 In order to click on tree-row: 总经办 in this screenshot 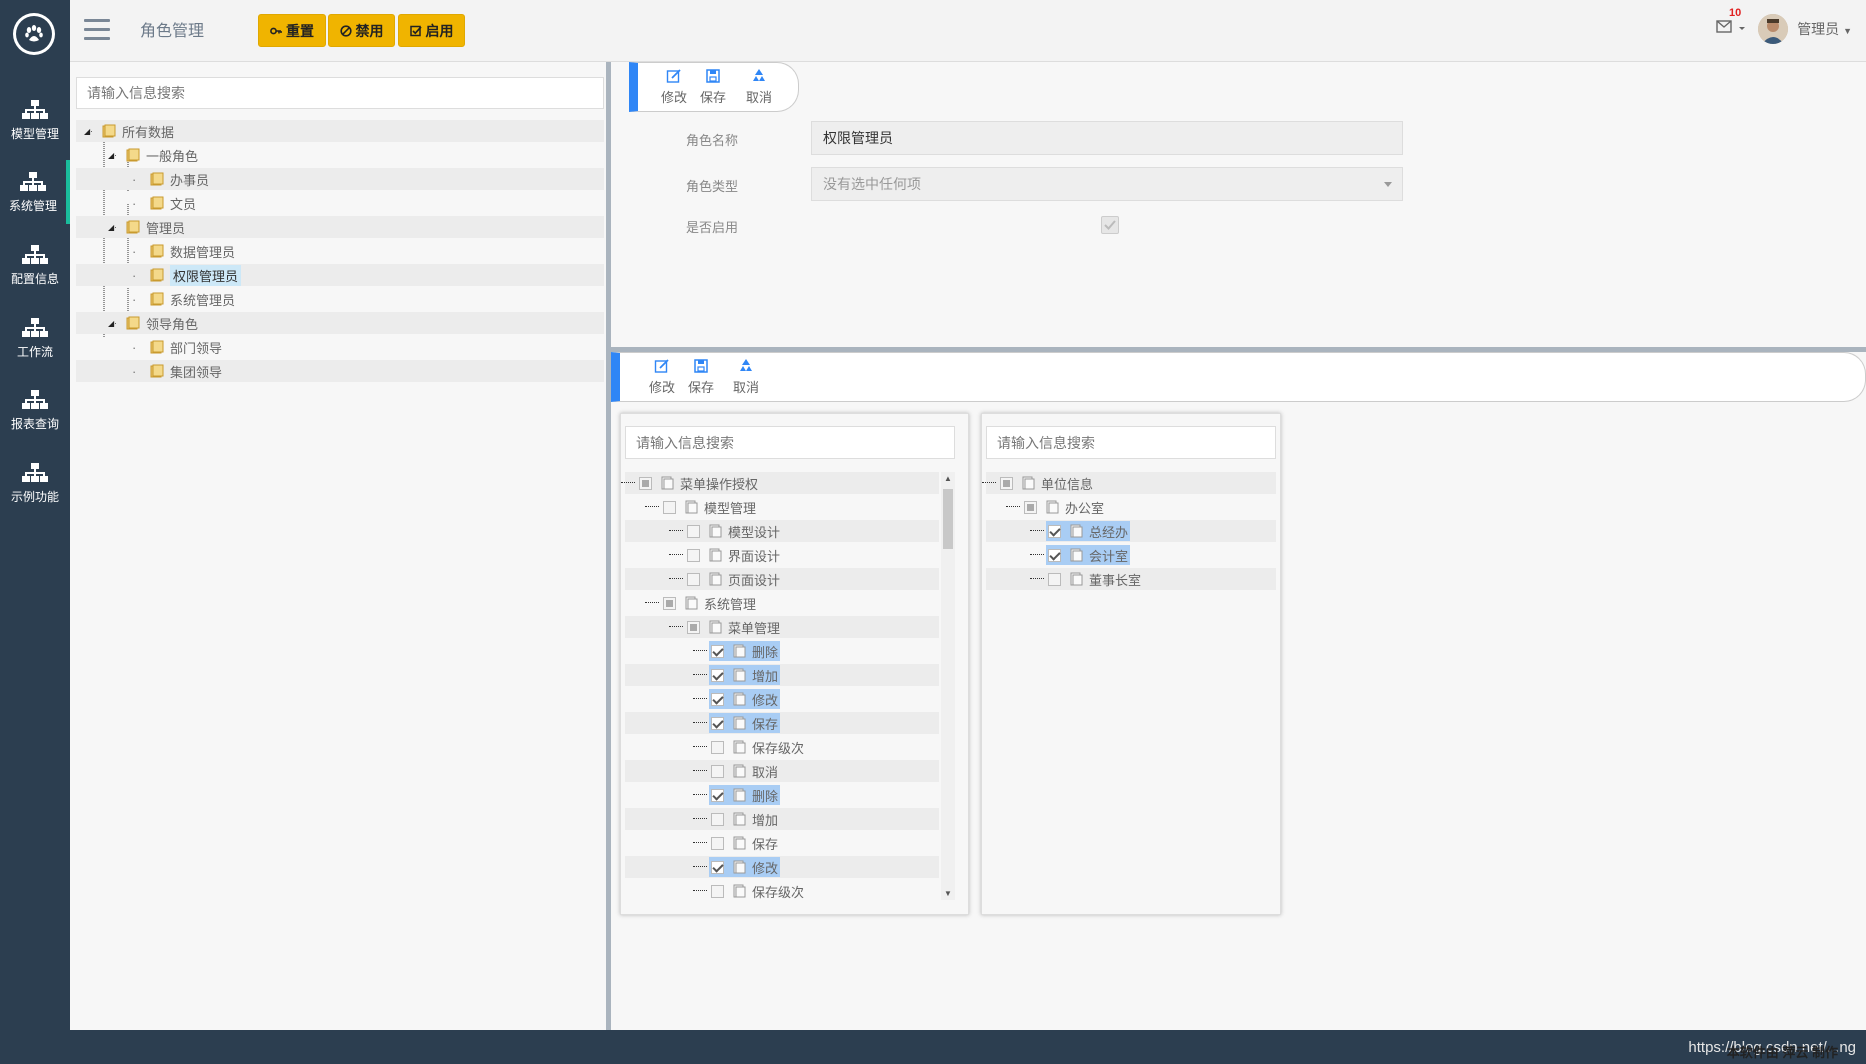, I will do `click(1131, 531)`.